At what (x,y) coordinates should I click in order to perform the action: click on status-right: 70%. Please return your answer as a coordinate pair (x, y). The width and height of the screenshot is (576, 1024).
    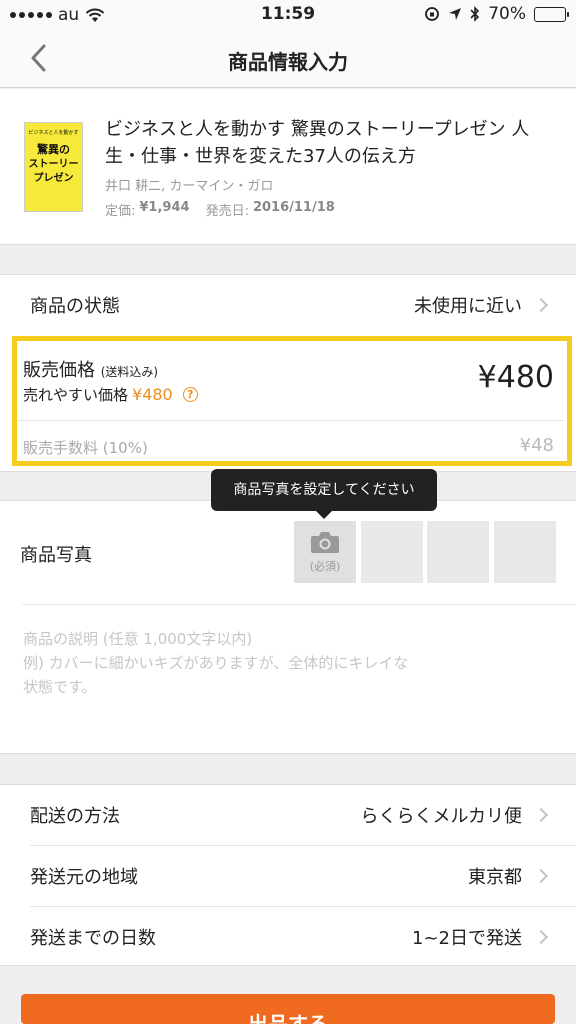
    Looking at the image, I should click on (496, 14).